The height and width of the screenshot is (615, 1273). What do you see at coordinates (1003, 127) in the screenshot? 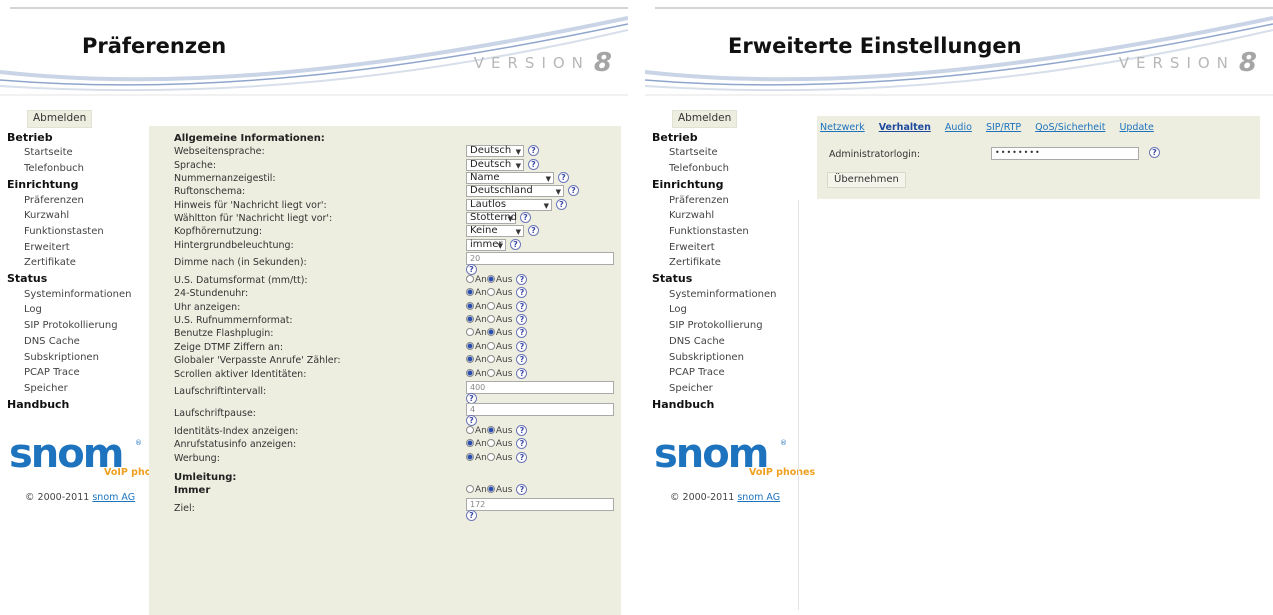
I see `tab-sip-rtp: SIP/RTP` at bounding box center [1003, 127].